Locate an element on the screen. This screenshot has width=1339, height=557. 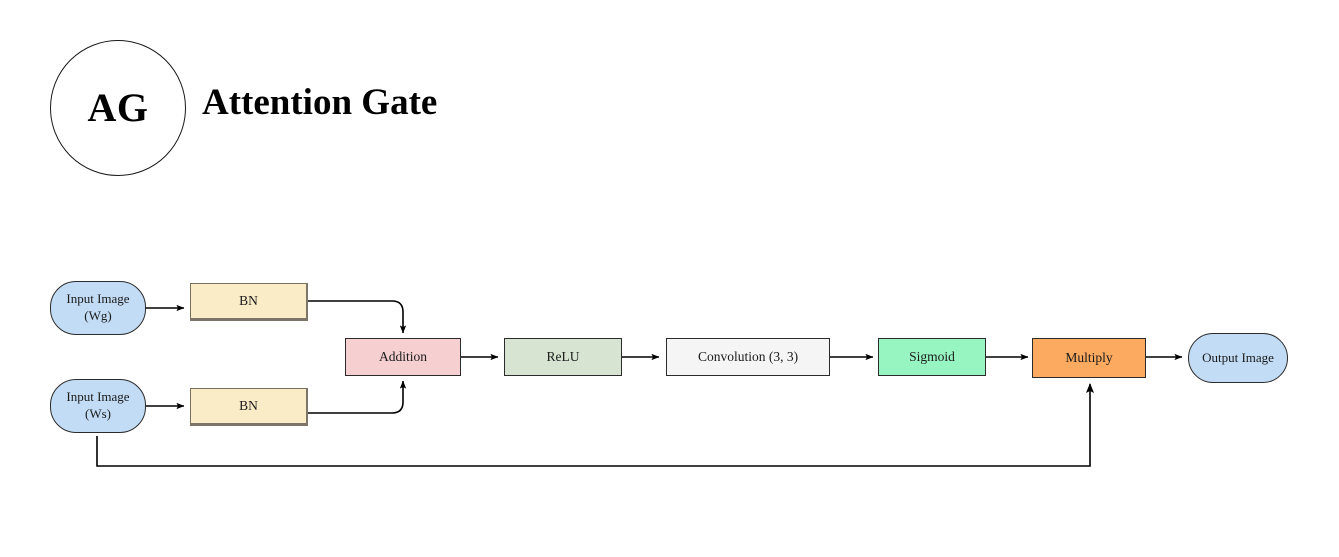
node-addition: Addition is located at coordinates (403, 357).